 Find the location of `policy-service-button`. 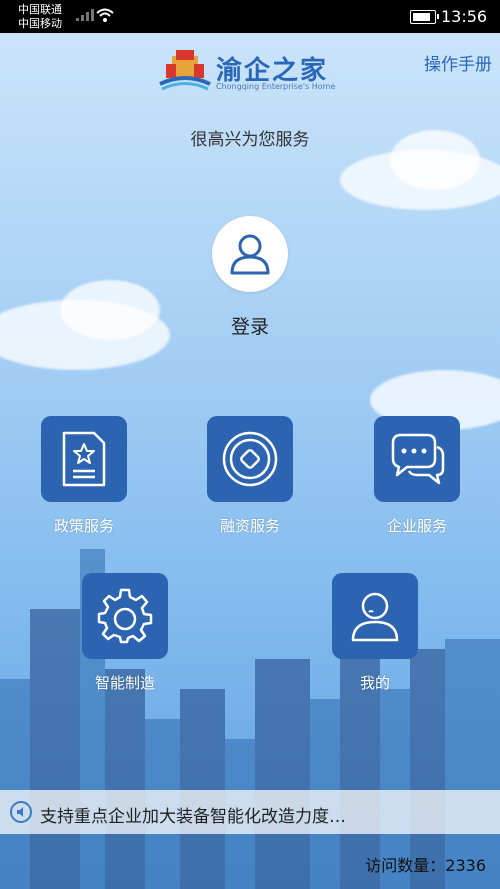

policy-service-button is located at coordinates (84, 459).